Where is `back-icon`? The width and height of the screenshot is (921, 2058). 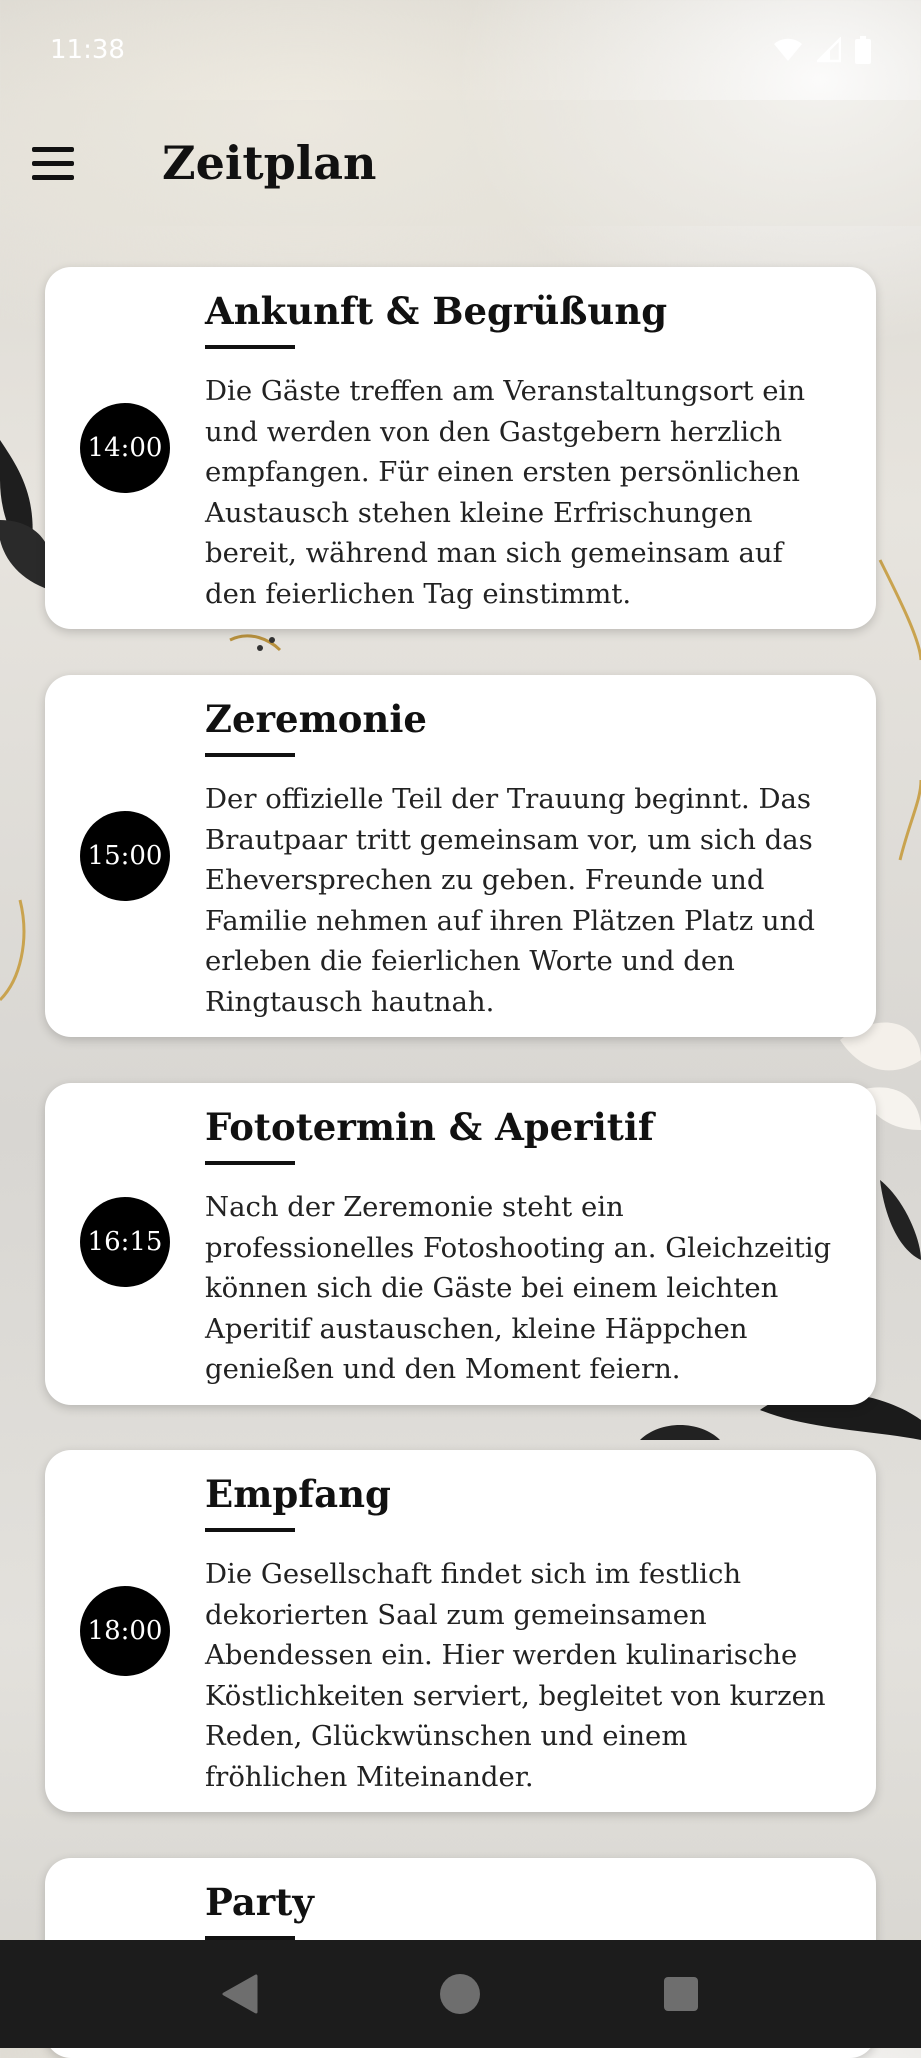 back-icon is located at coordinates (240, 1994).